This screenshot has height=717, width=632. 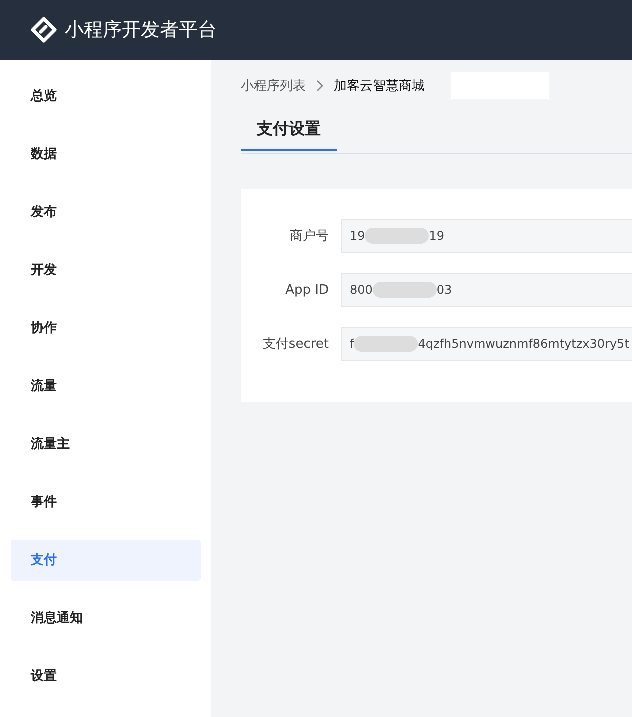 What do you see at coordinates (106, 154) in the screenshot?
I see `sidebar-item: 数据` at bounding box center [106, 154].